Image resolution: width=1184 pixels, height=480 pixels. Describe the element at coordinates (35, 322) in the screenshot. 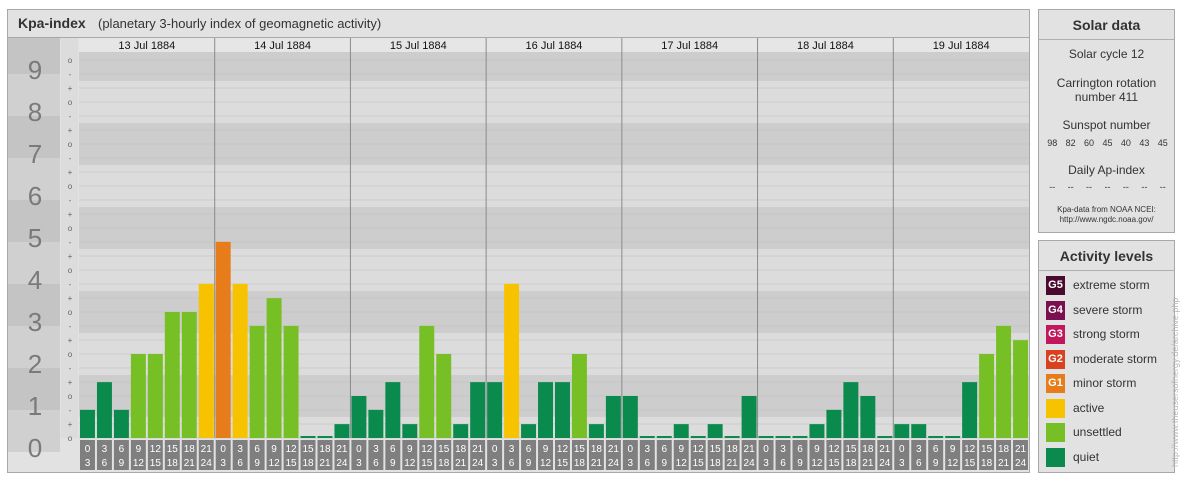

I see `y-tick-label: 3` at that location.